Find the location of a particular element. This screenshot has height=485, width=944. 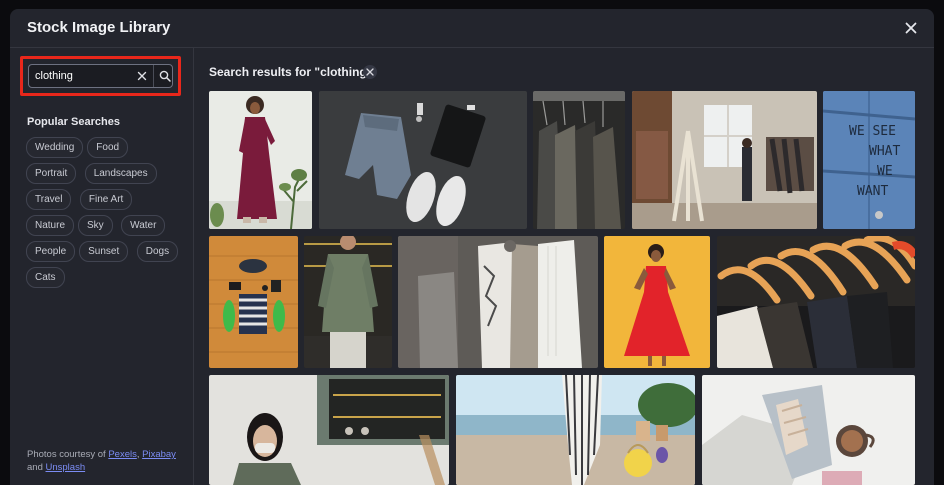

denim-text-2: WHAT is located at coordinates (884, 151).